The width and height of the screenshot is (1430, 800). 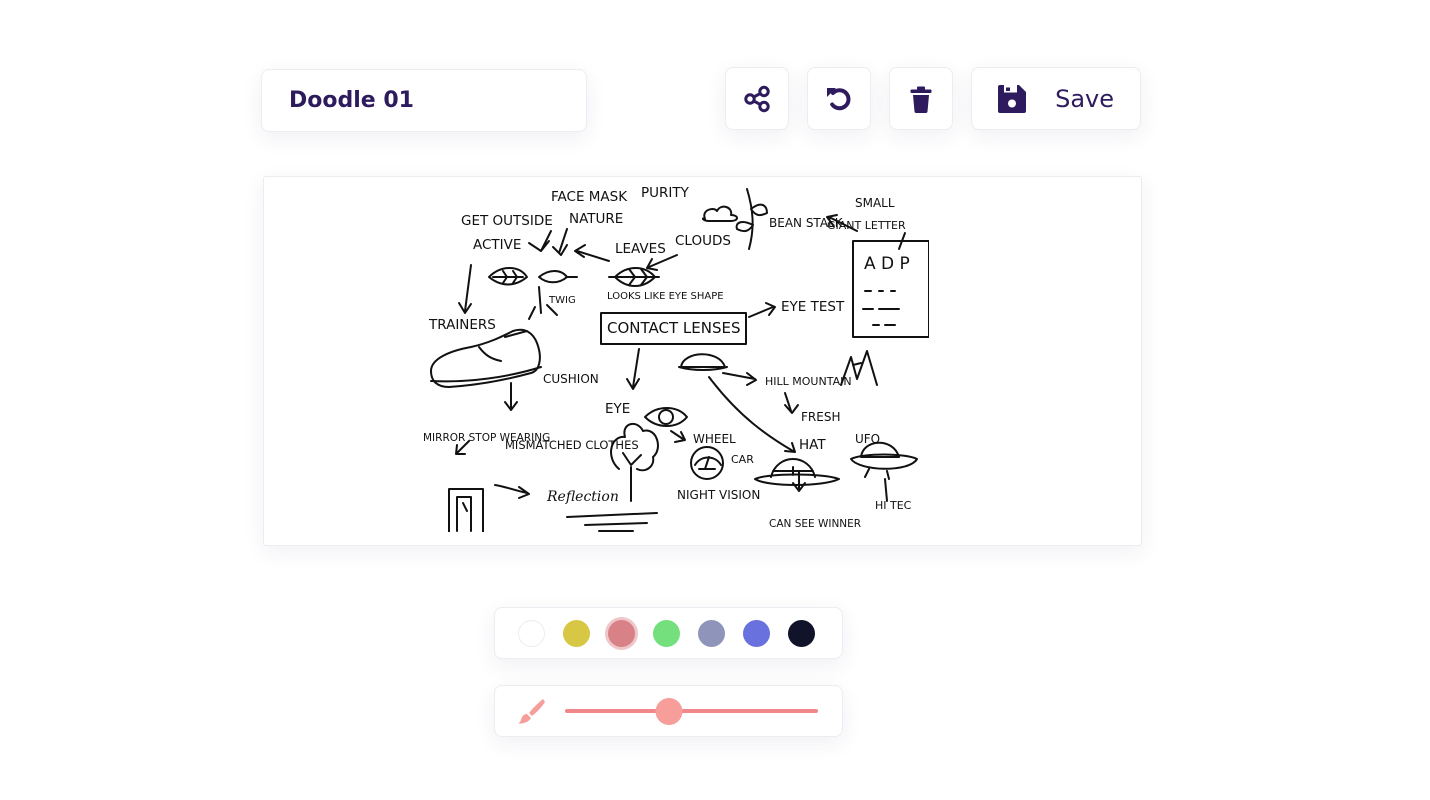 What do you see at coordinates (1012, 98) in the screenshot?
I see `floppy-disk-icon` at bounding box center [1012, 98].